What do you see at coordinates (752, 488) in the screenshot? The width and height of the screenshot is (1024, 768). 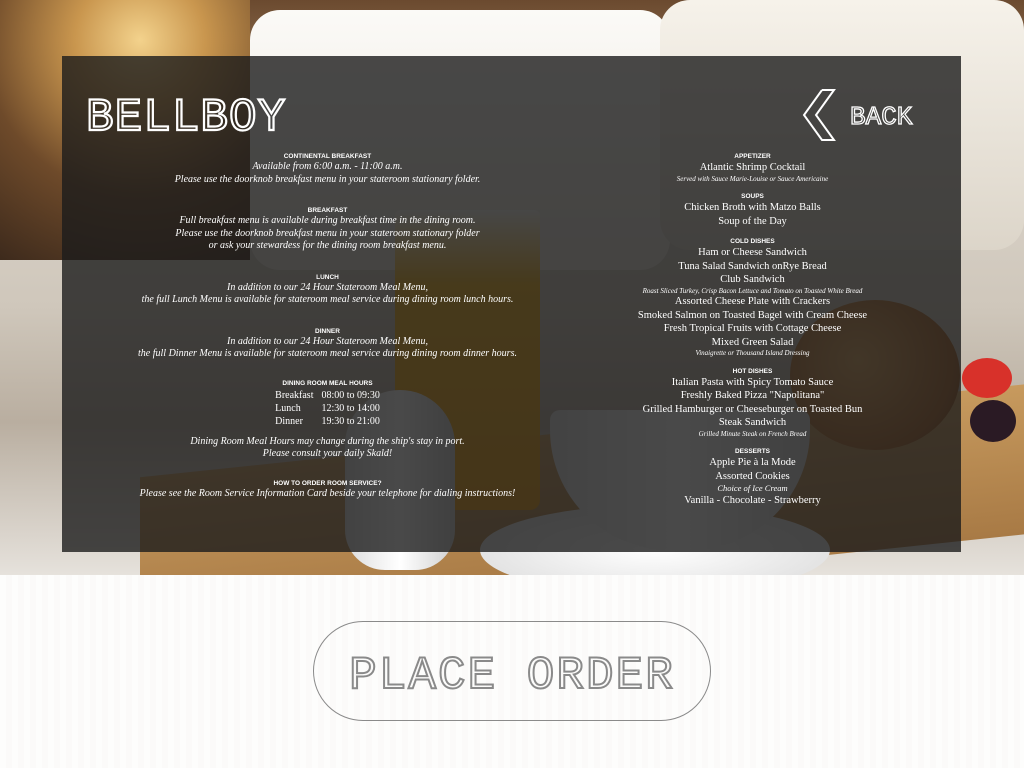 I see `menu-item-note: Choice of Ice Cream` at bounding box center [752, 488].